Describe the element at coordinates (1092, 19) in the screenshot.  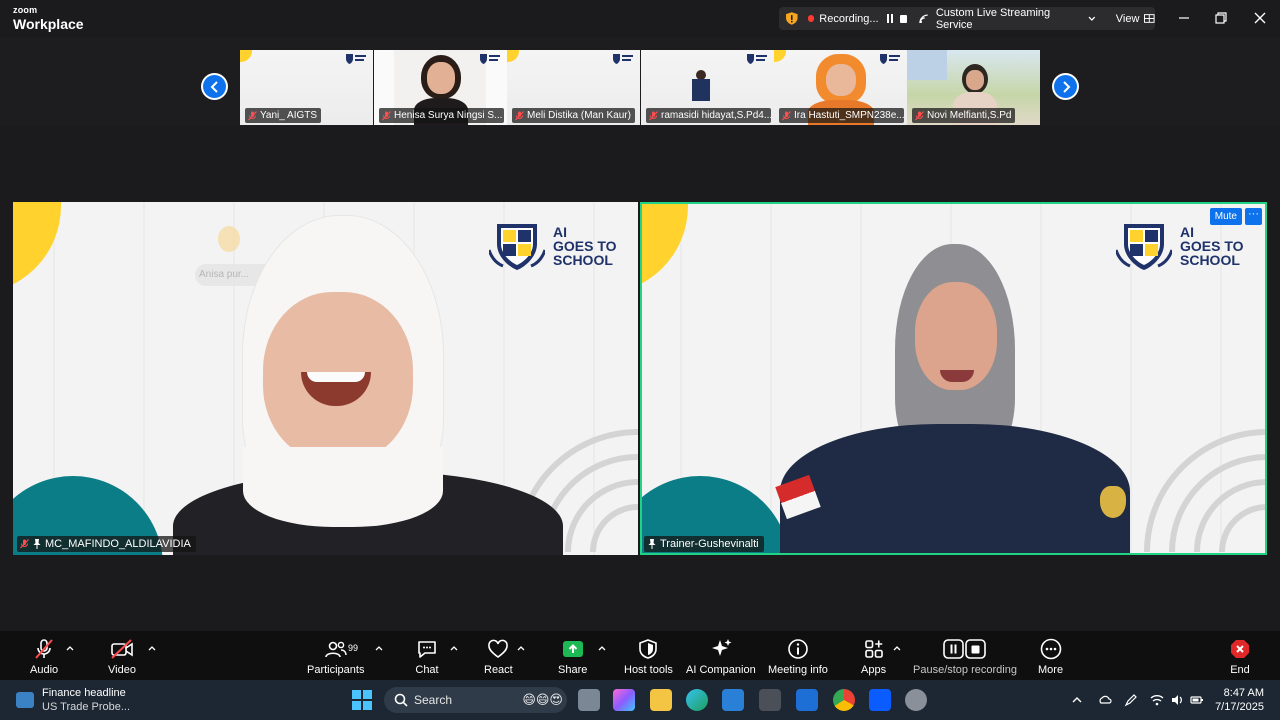
I see `chevron-down-icon` at that location.